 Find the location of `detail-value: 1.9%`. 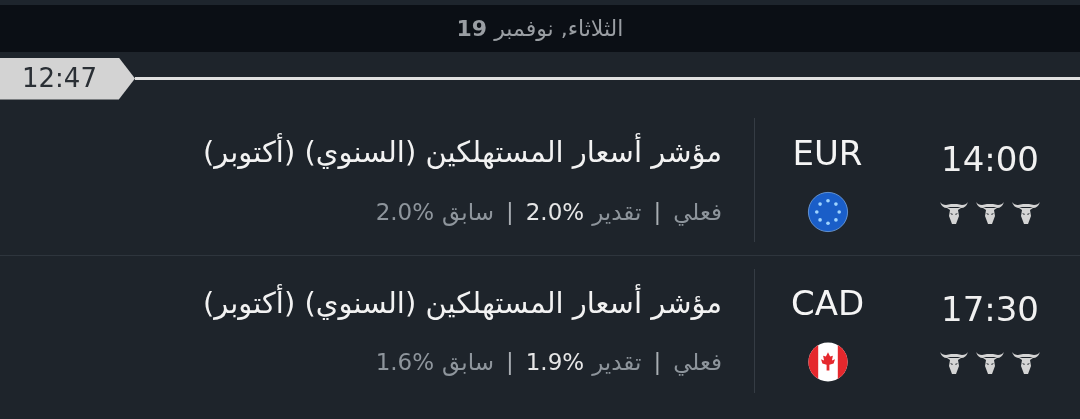

detail-value: 1.9% is located at coordinates (555, 362).